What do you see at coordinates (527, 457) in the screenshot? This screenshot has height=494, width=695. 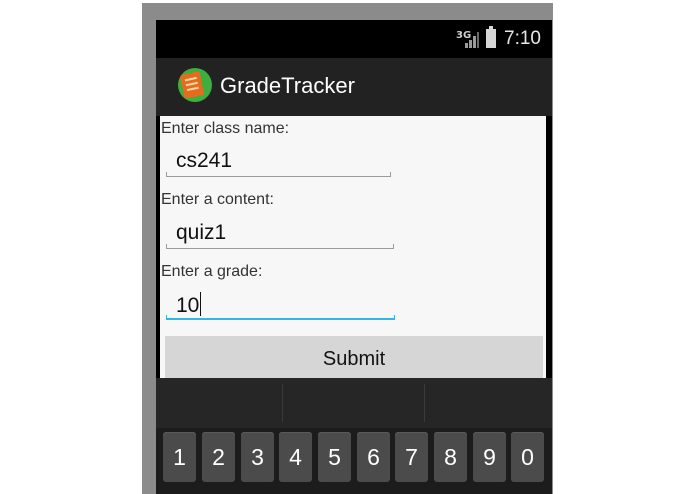 I see `key-0: 0` at bounding box center [527, 457].